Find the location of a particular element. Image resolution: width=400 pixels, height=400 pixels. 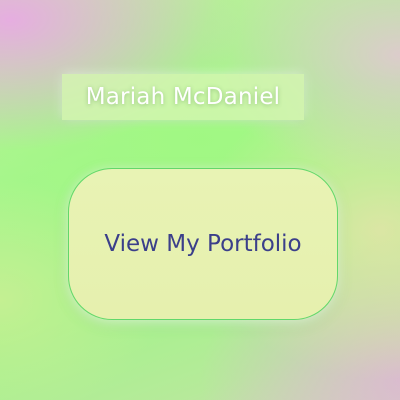

view-portfolio-label: View My Portfolio is located at coordinates (203, 244).